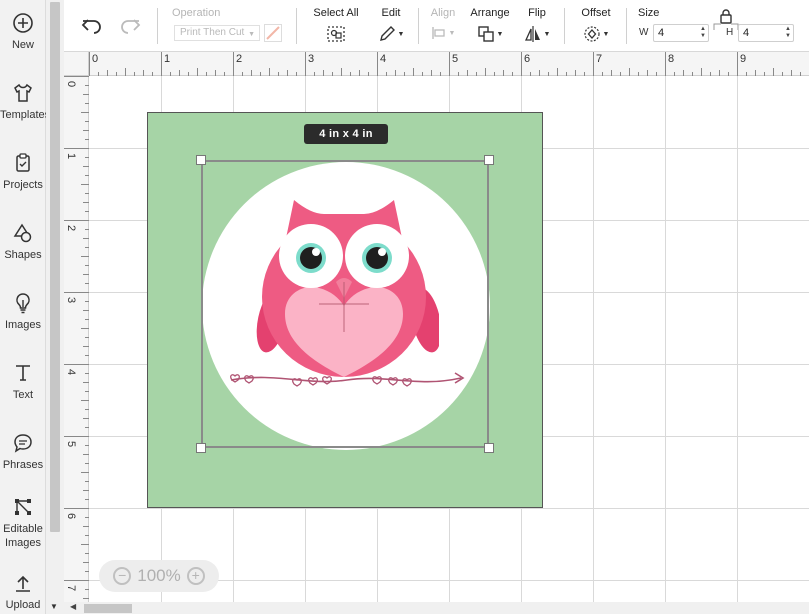  Describe the element at coordinates (54, 606) in the screenshot. I see `scroll-down-arrow-icon: ▼` at that location.